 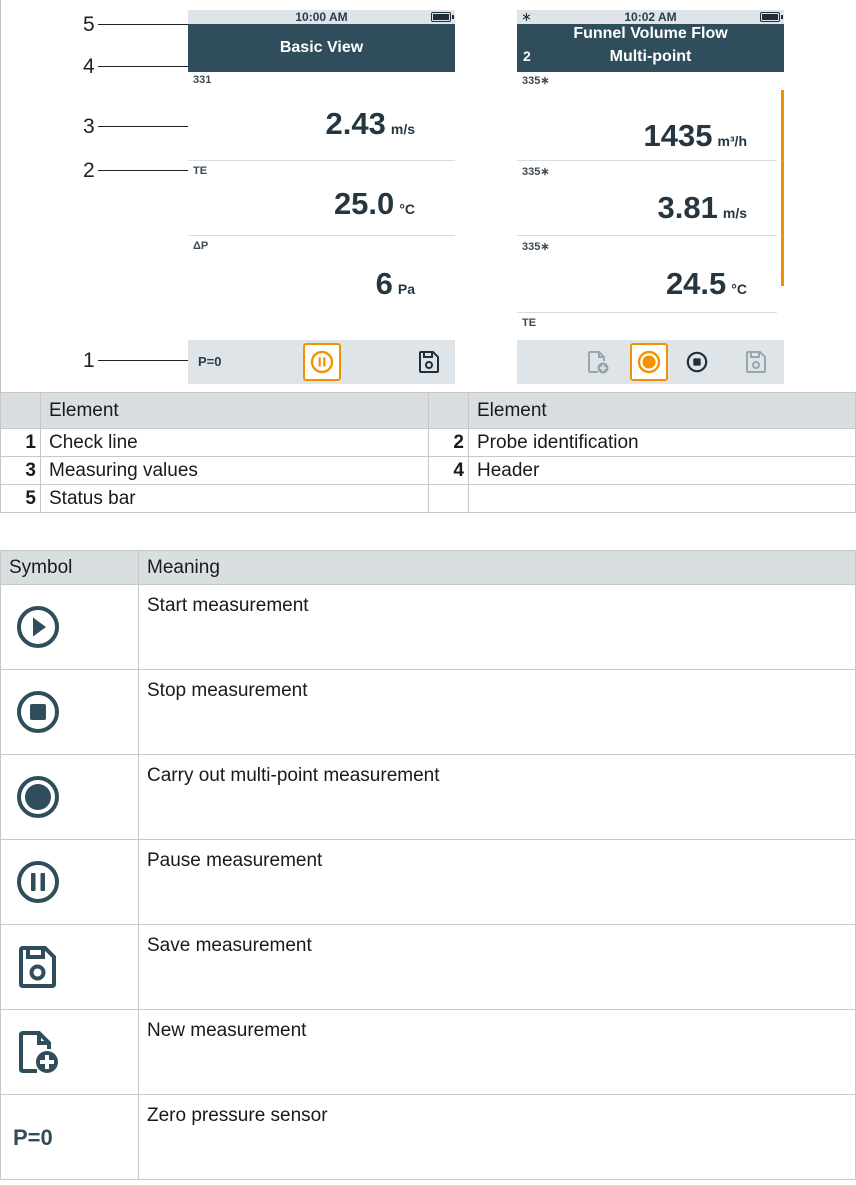 I want to click on element-number: 1, so click(x=20, y=442).